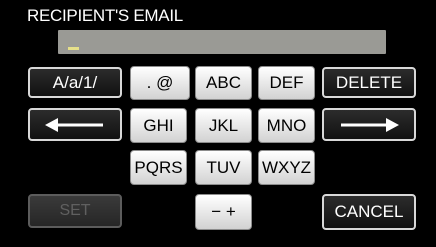 This screenshot has height=247, width=436. I want to click on key-pqrs: PQRS, so click(158, 167).